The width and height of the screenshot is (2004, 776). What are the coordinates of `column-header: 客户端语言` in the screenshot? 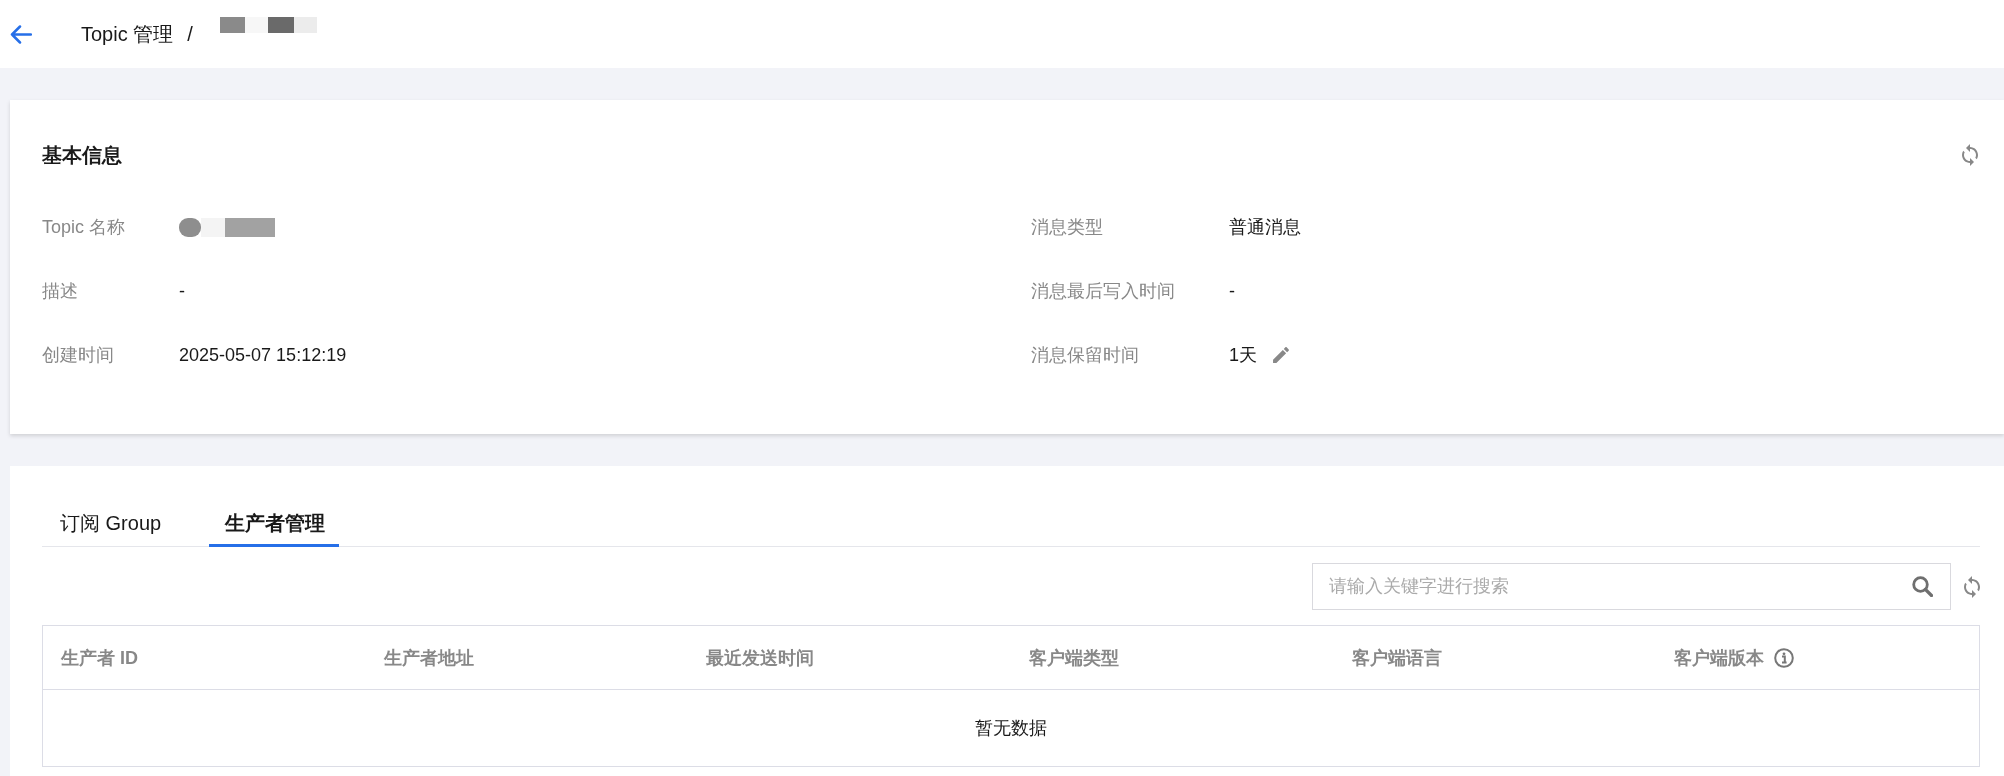 It's located at (1396, 658).